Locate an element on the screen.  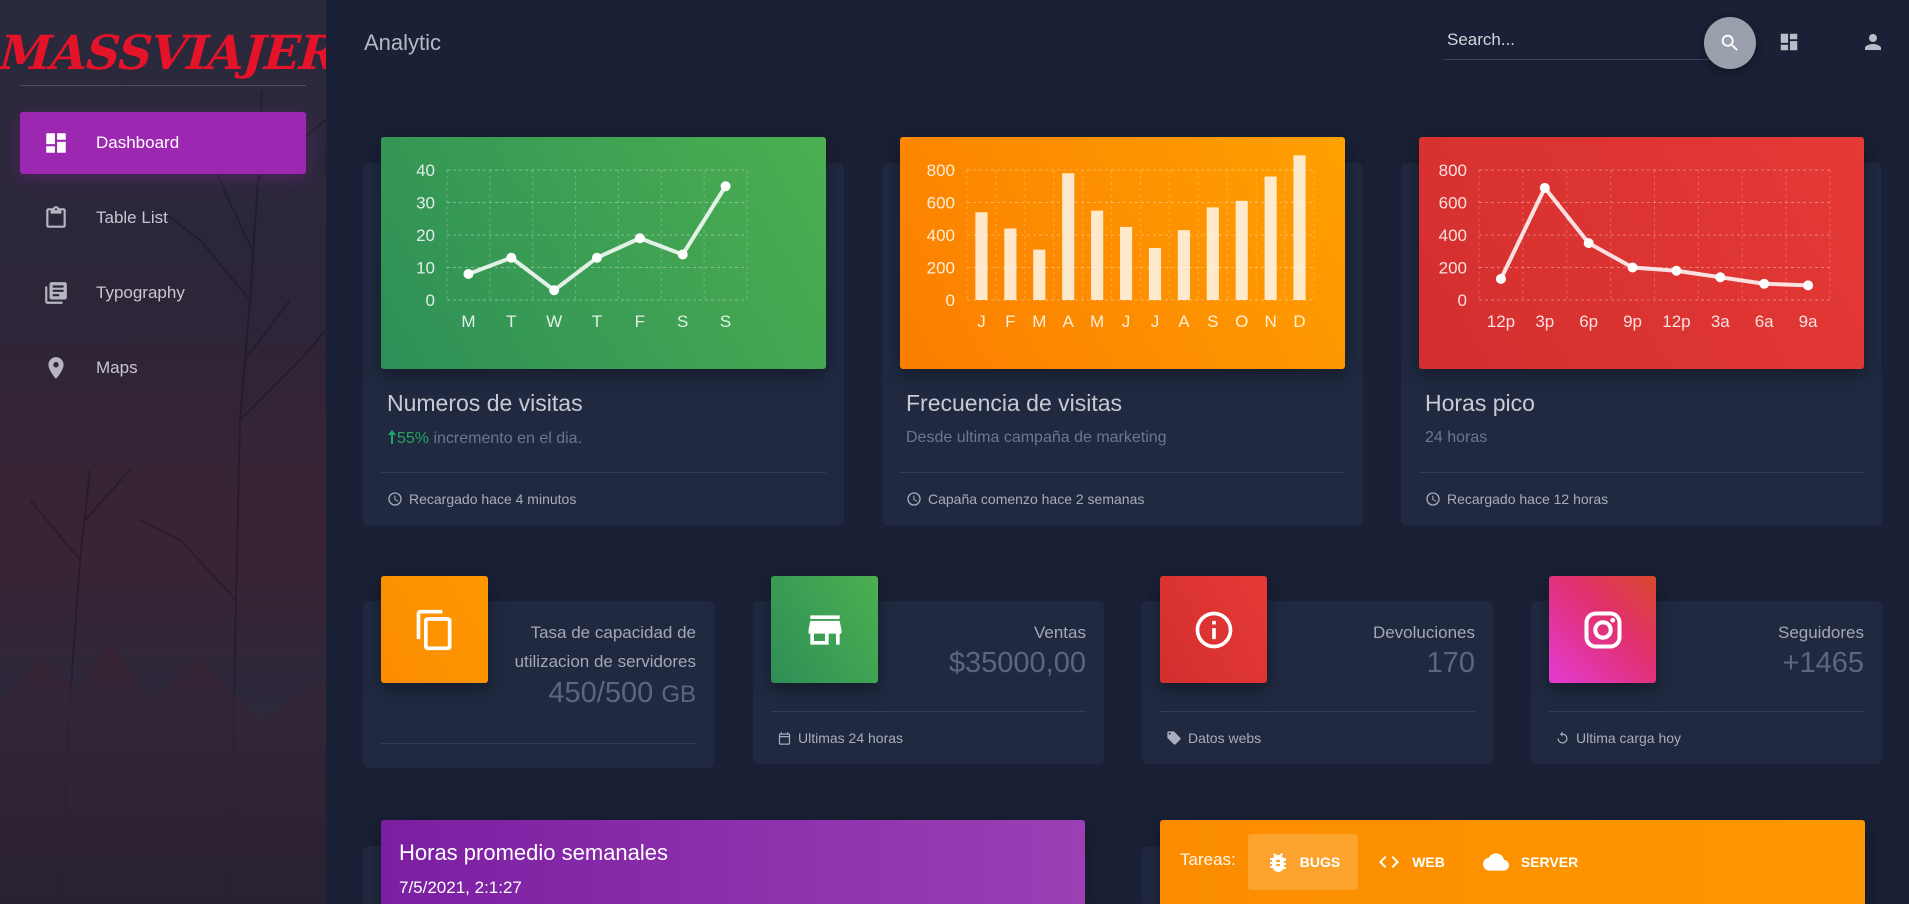
stat-value-unit: GB is located at coordinates (678, 694).